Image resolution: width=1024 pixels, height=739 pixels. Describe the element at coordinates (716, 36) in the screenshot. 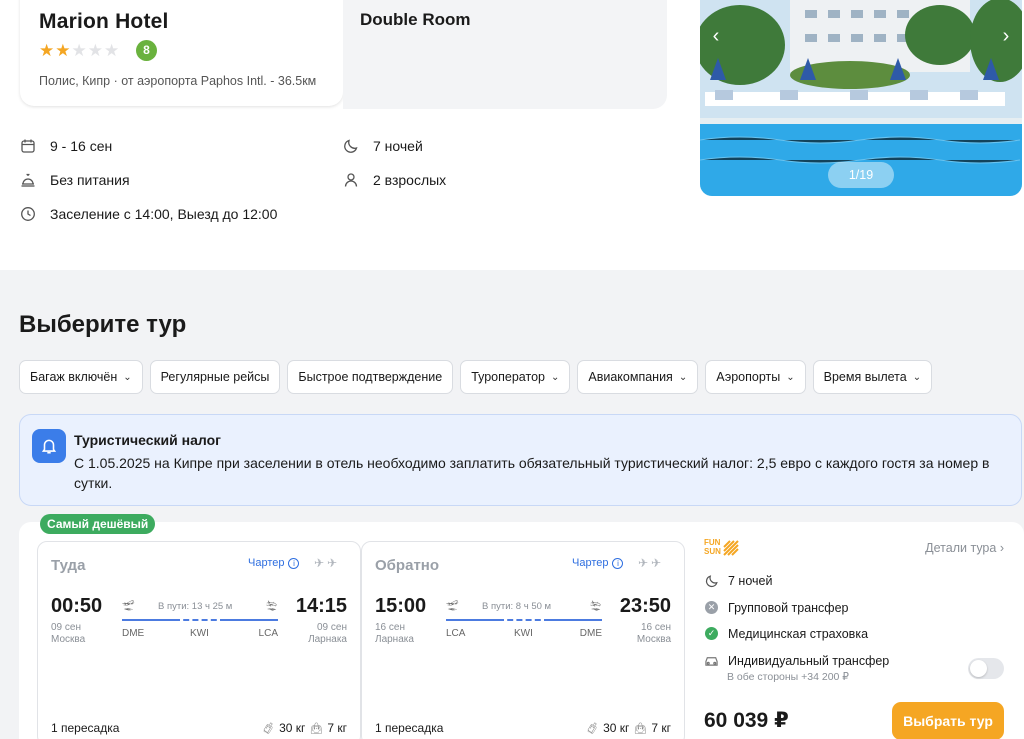

I see `photo-prev-button: ‹` at that location.